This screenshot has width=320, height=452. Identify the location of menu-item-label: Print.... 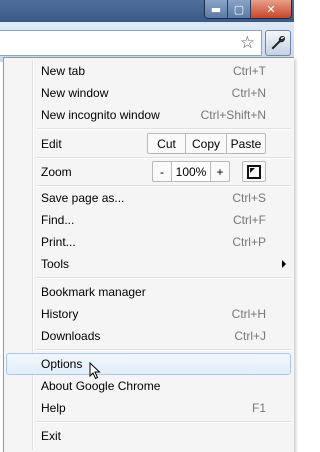
(58, 242).